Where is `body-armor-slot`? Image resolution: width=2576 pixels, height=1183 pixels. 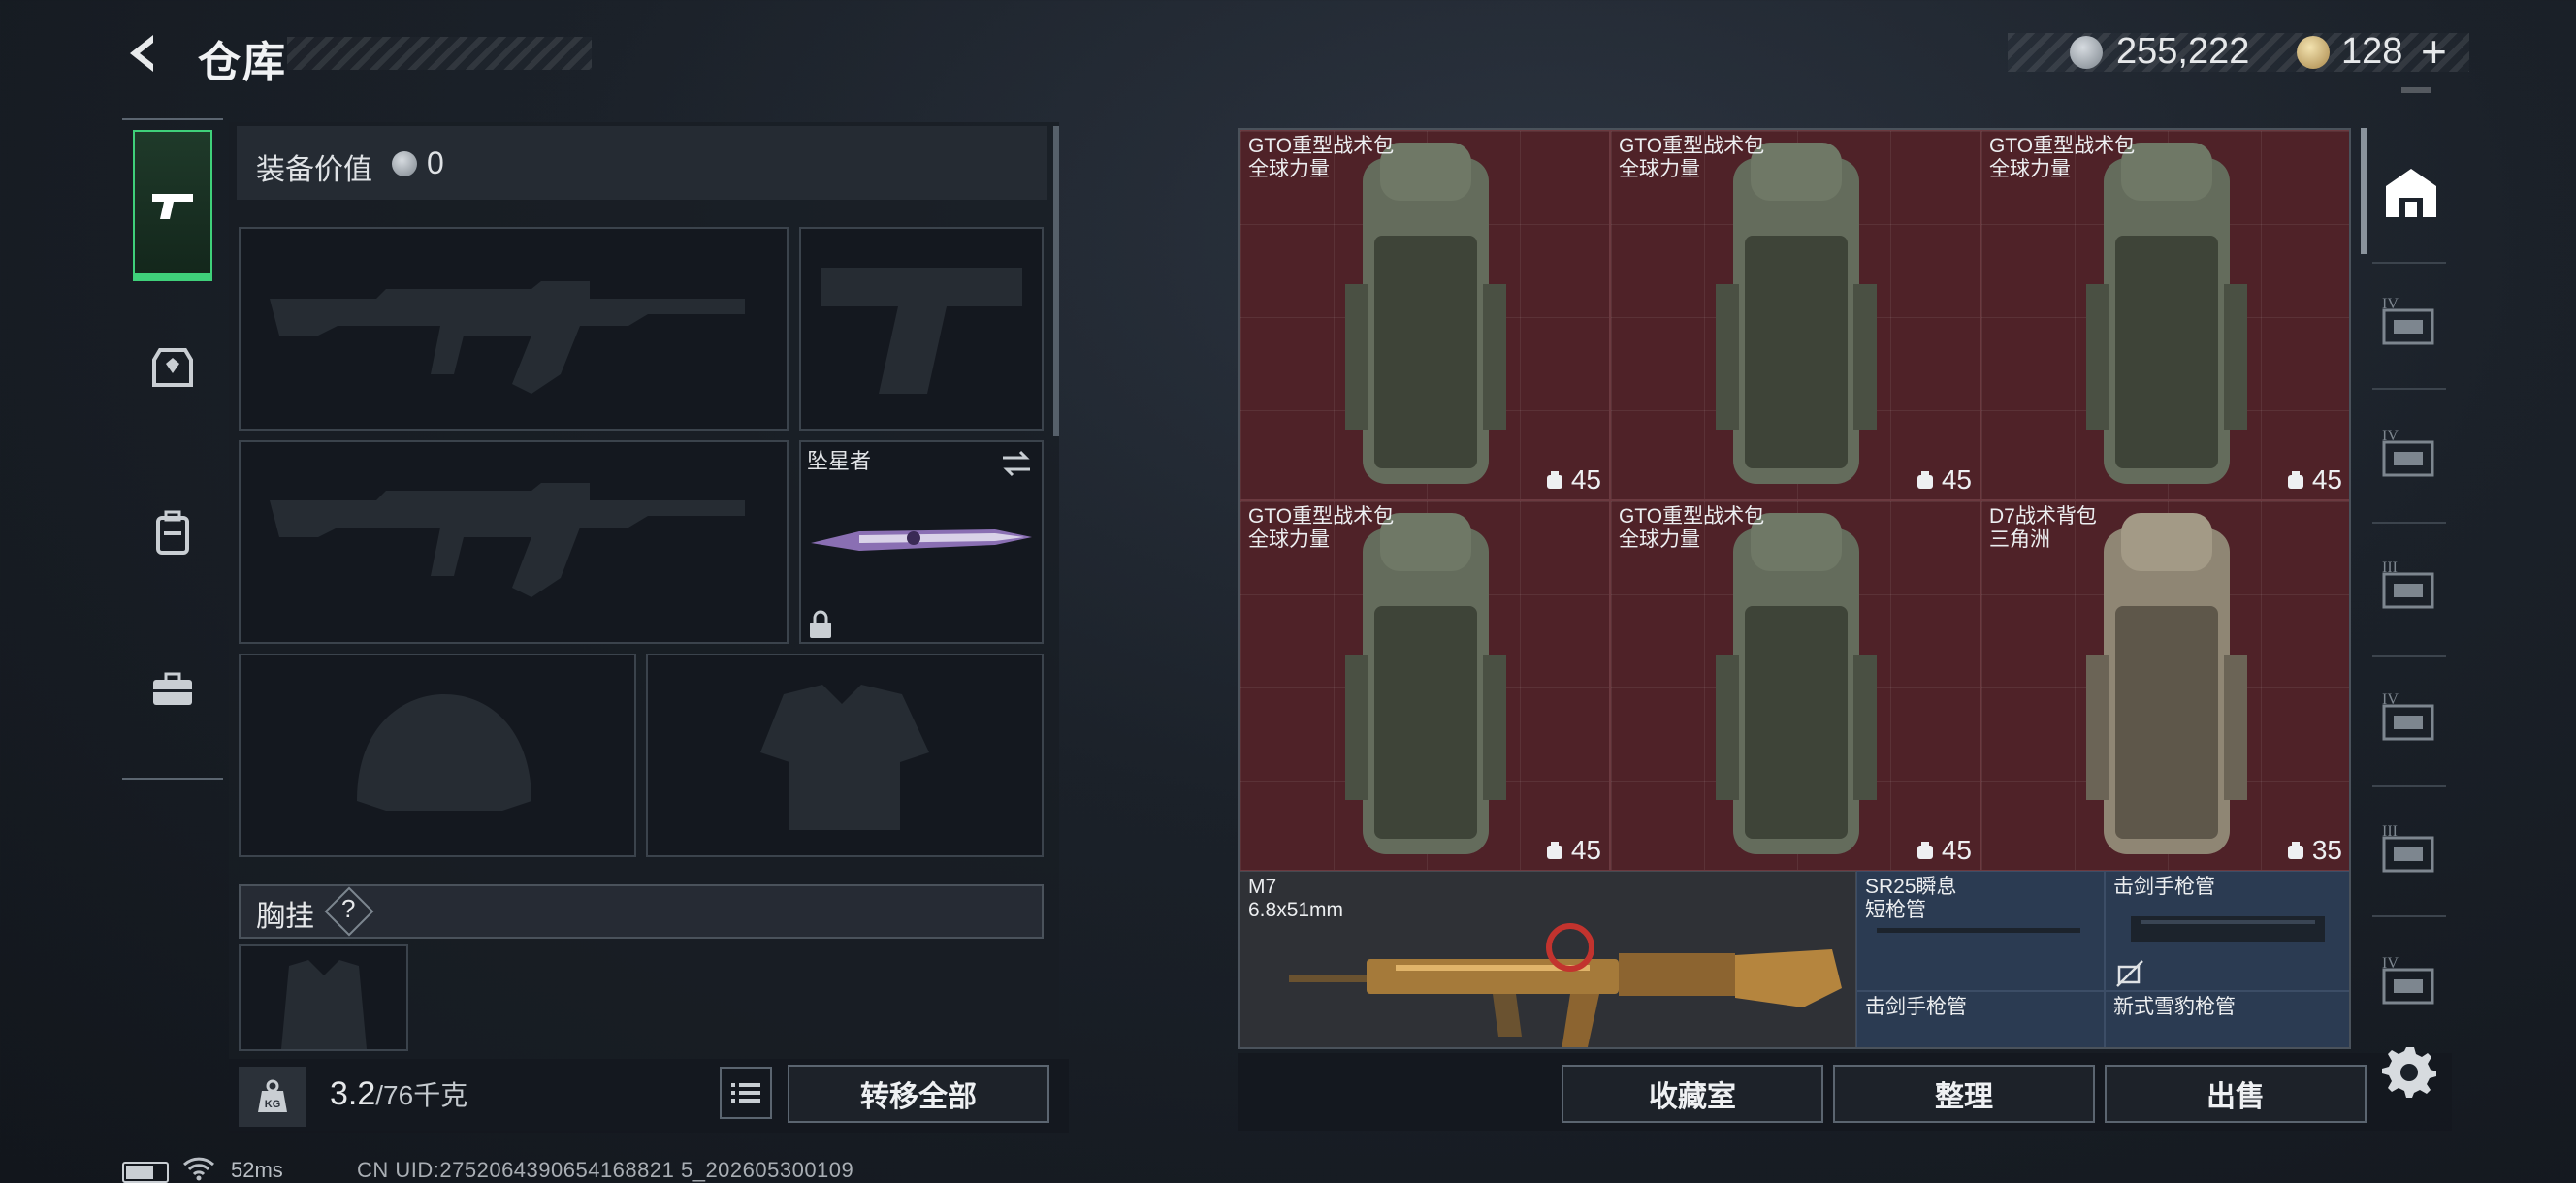
body-armor-slot is located at coordinates (845, 755).